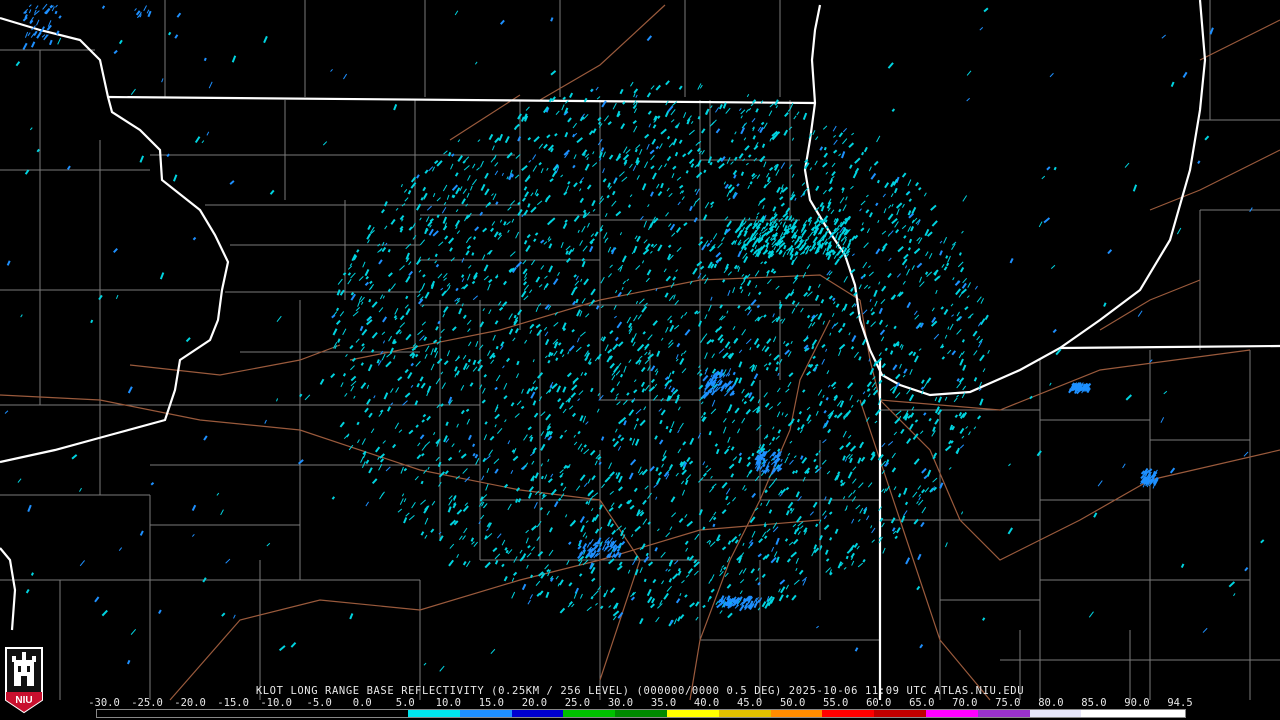 This screenshot has width=1280, height=720. I want to click on colorbar-label: -30.0, so click(104, 703).